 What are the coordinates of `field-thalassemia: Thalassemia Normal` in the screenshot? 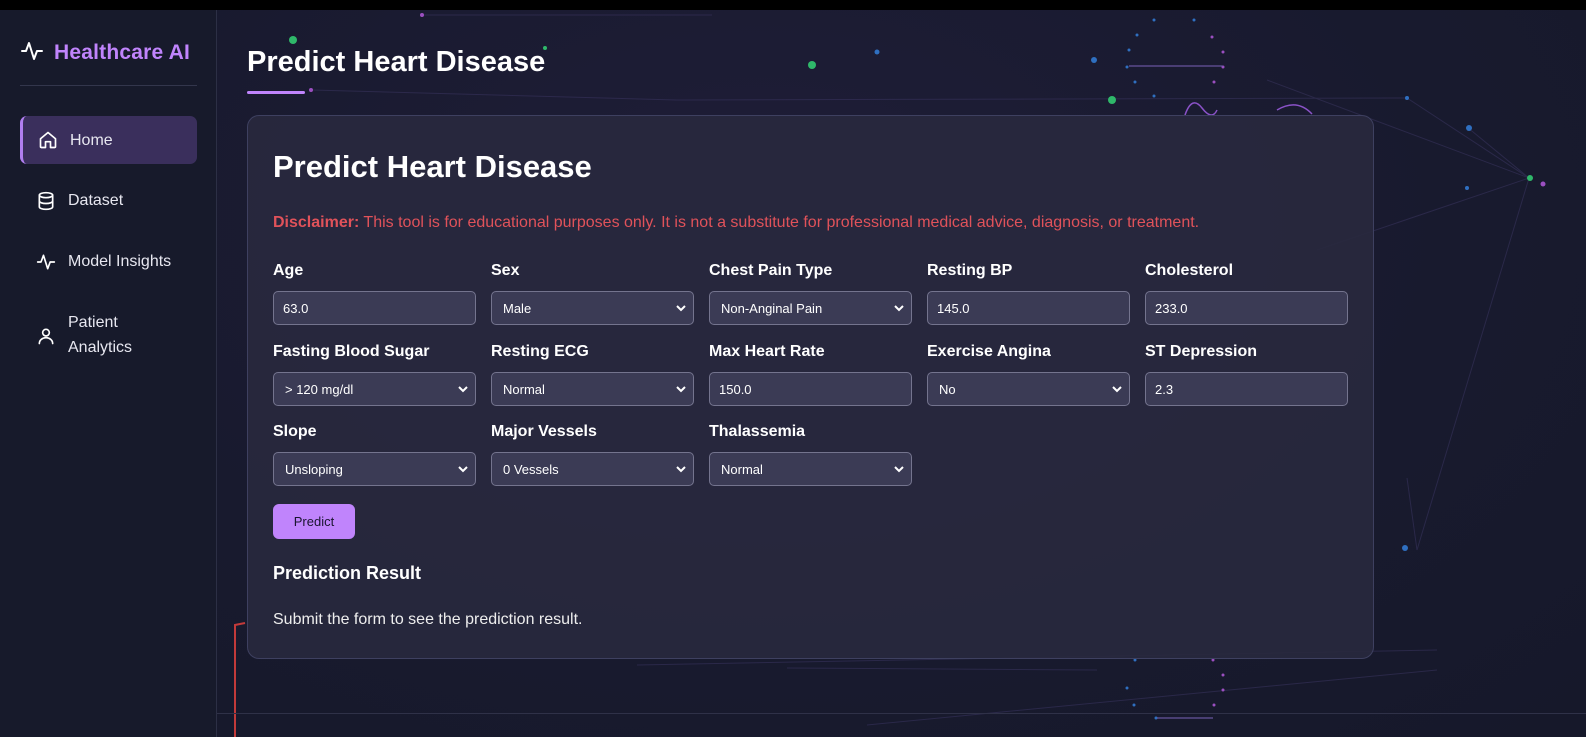 It's located at (810, 454).